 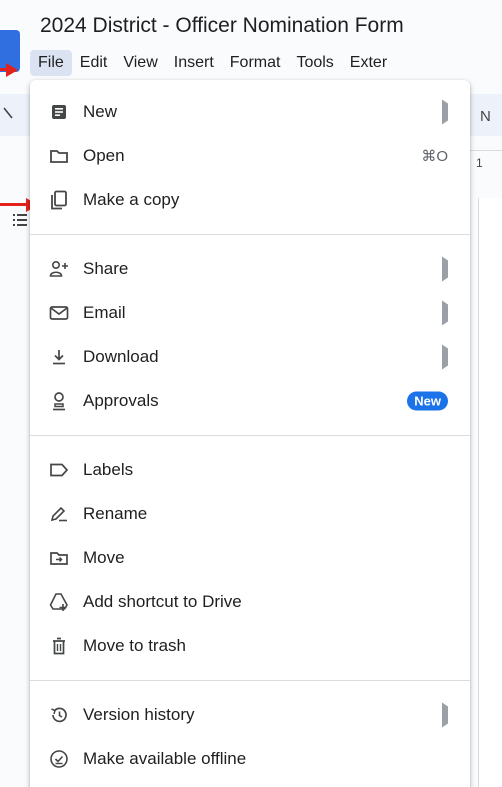 I want to click on menu-item-label: Add shortcut to Drive, so click(x=162, y=601).